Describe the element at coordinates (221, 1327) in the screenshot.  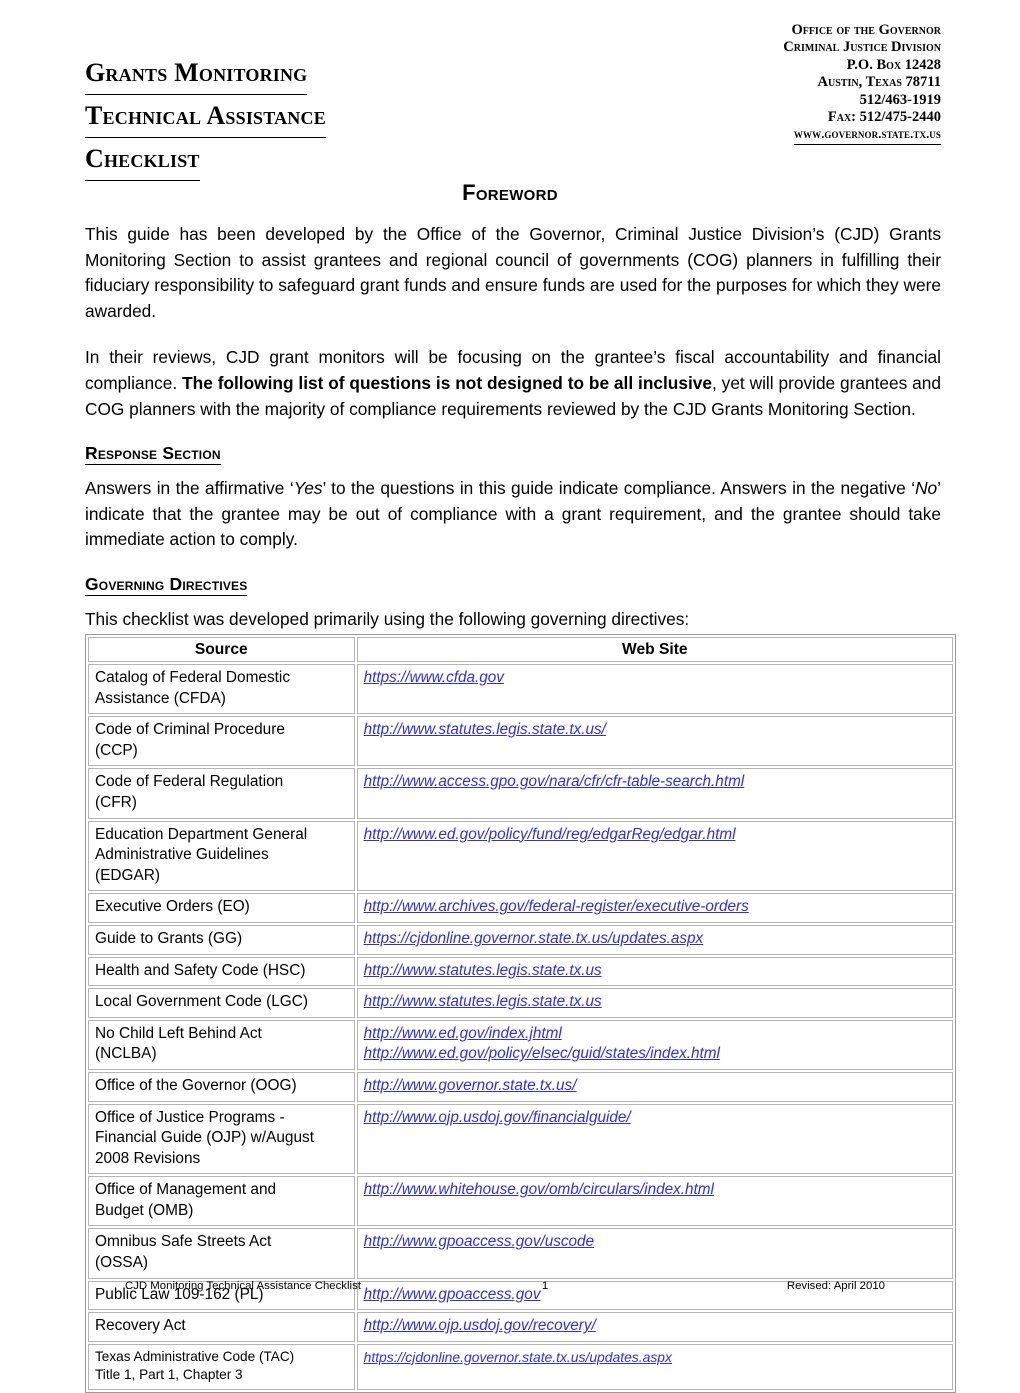
I see `source-cell: Recovery Act` at that location.